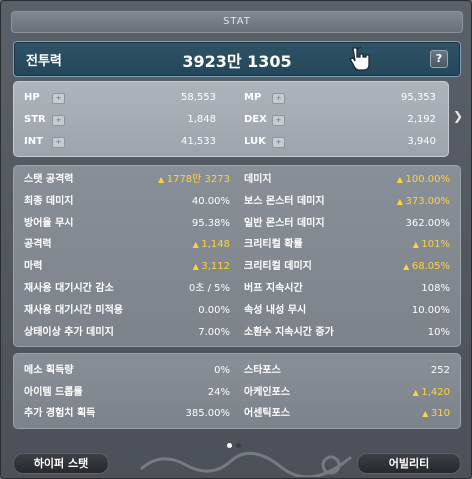 The width and height of the screenshot is (472, 479). I want to click on stat-row: 공격력 ▲ 1,148, so click(127, 245).